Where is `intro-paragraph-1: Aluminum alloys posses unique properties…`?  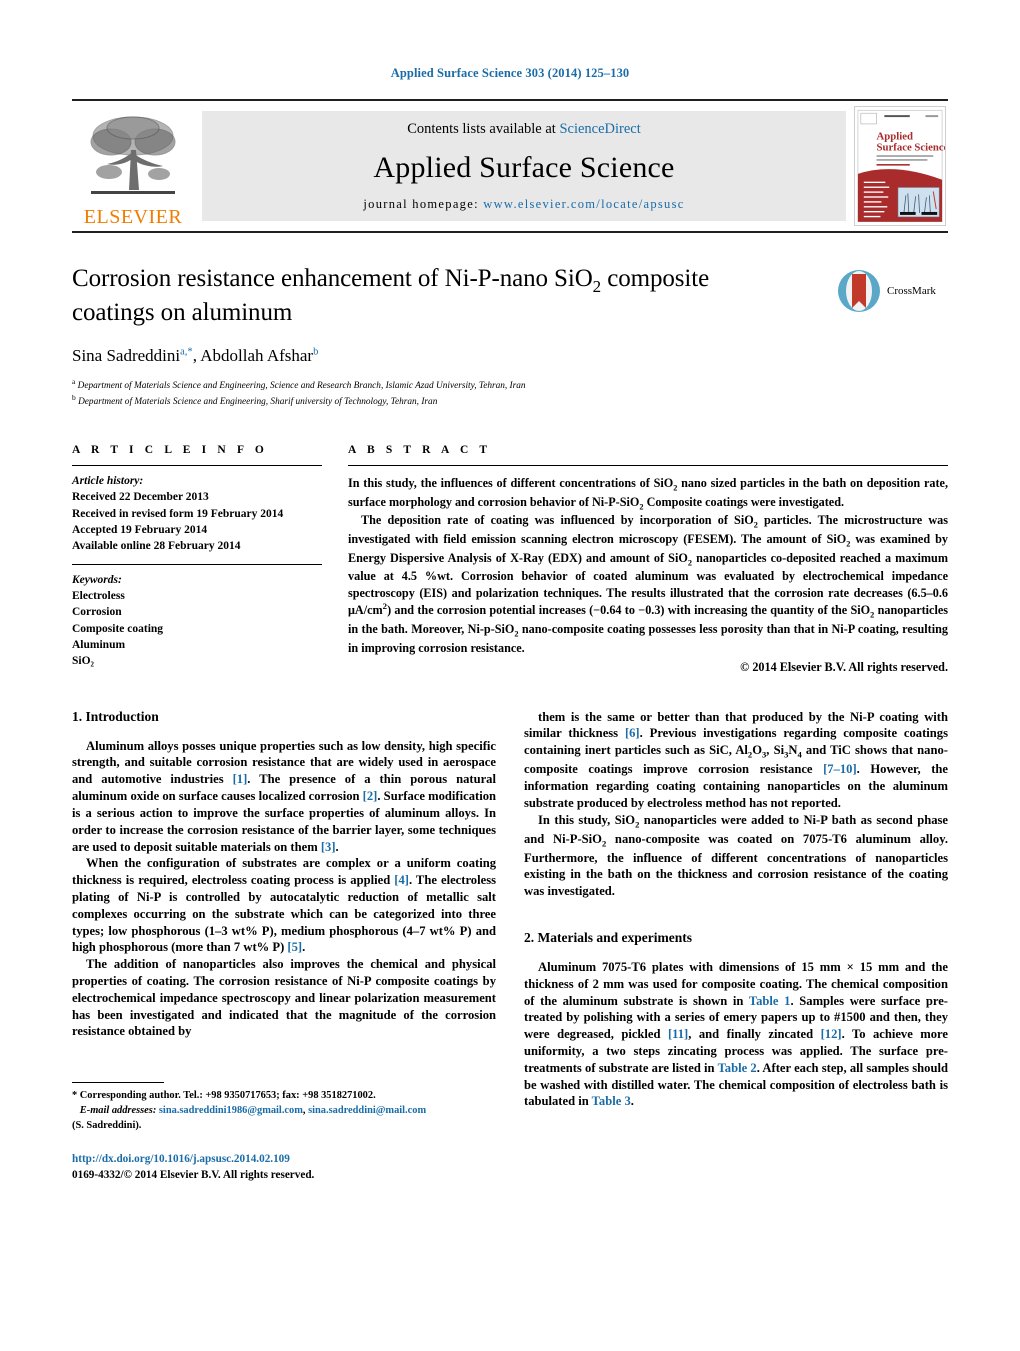 intro-paragraph-1: Aluminum alloys posses unique properties… is located at coordinates (284, 796).